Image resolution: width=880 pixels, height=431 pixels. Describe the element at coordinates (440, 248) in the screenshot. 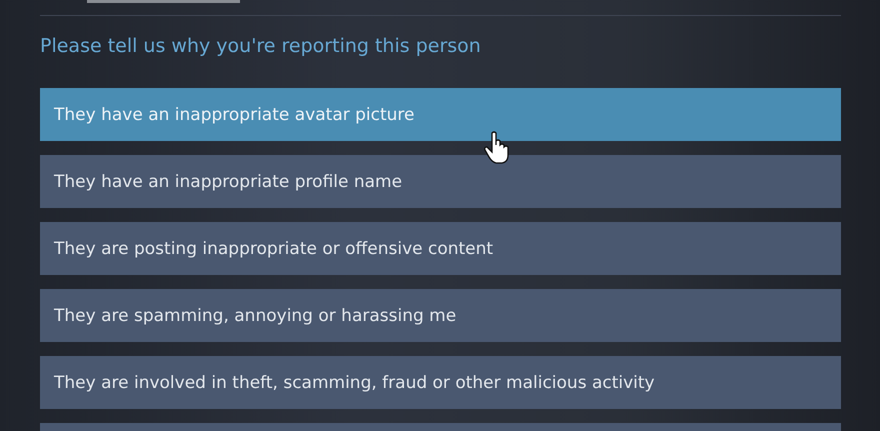

I see `report-option: They are posting inappropriate or offensive content` at that location.